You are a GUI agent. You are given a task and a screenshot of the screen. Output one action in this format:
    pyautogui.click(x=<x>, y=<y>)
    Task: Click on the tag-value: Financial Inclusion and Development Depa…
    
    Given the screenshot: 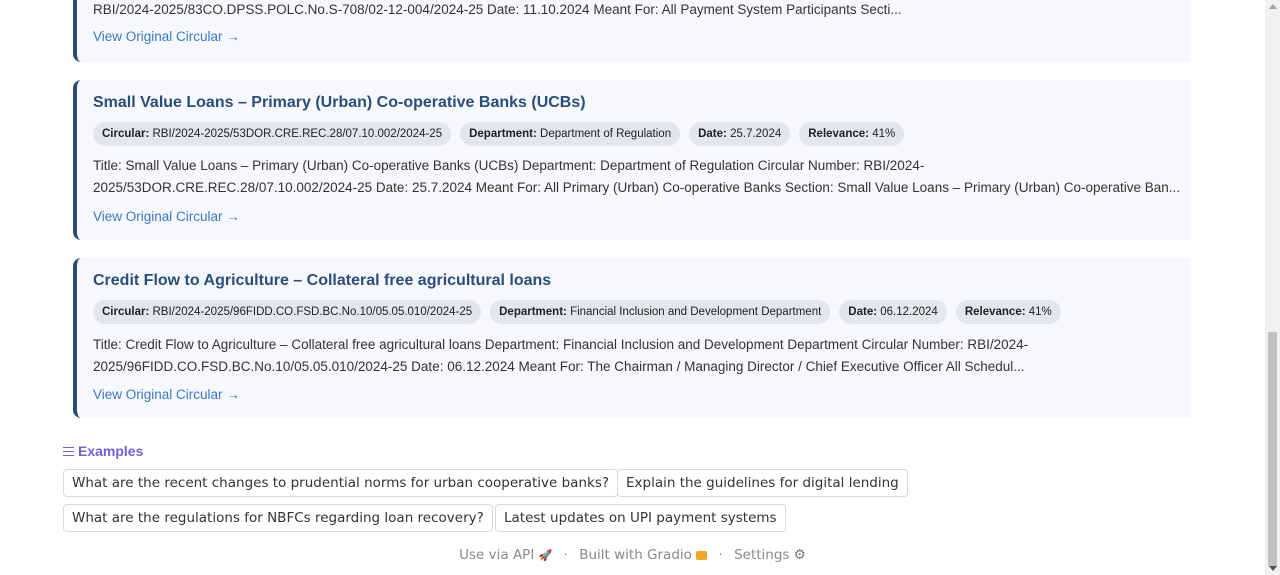 What is the action you would take?
    pyautogui.click(x=696, y=312)
    